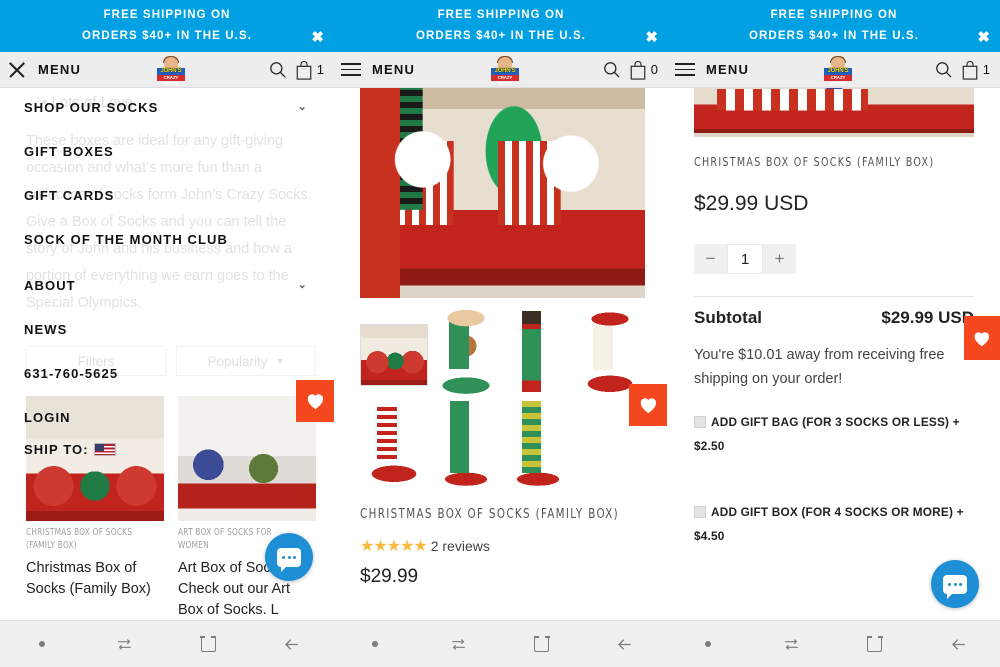  What do you see at coordinates (45, 329) in the screenshot?
I see `menu-item-news: NEWS` at bounding box center [45, 329].